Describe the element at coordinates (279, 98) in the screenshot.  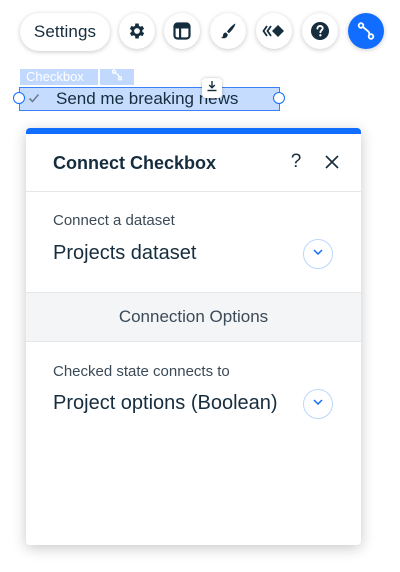
I see `resize-handle-right` at that location.